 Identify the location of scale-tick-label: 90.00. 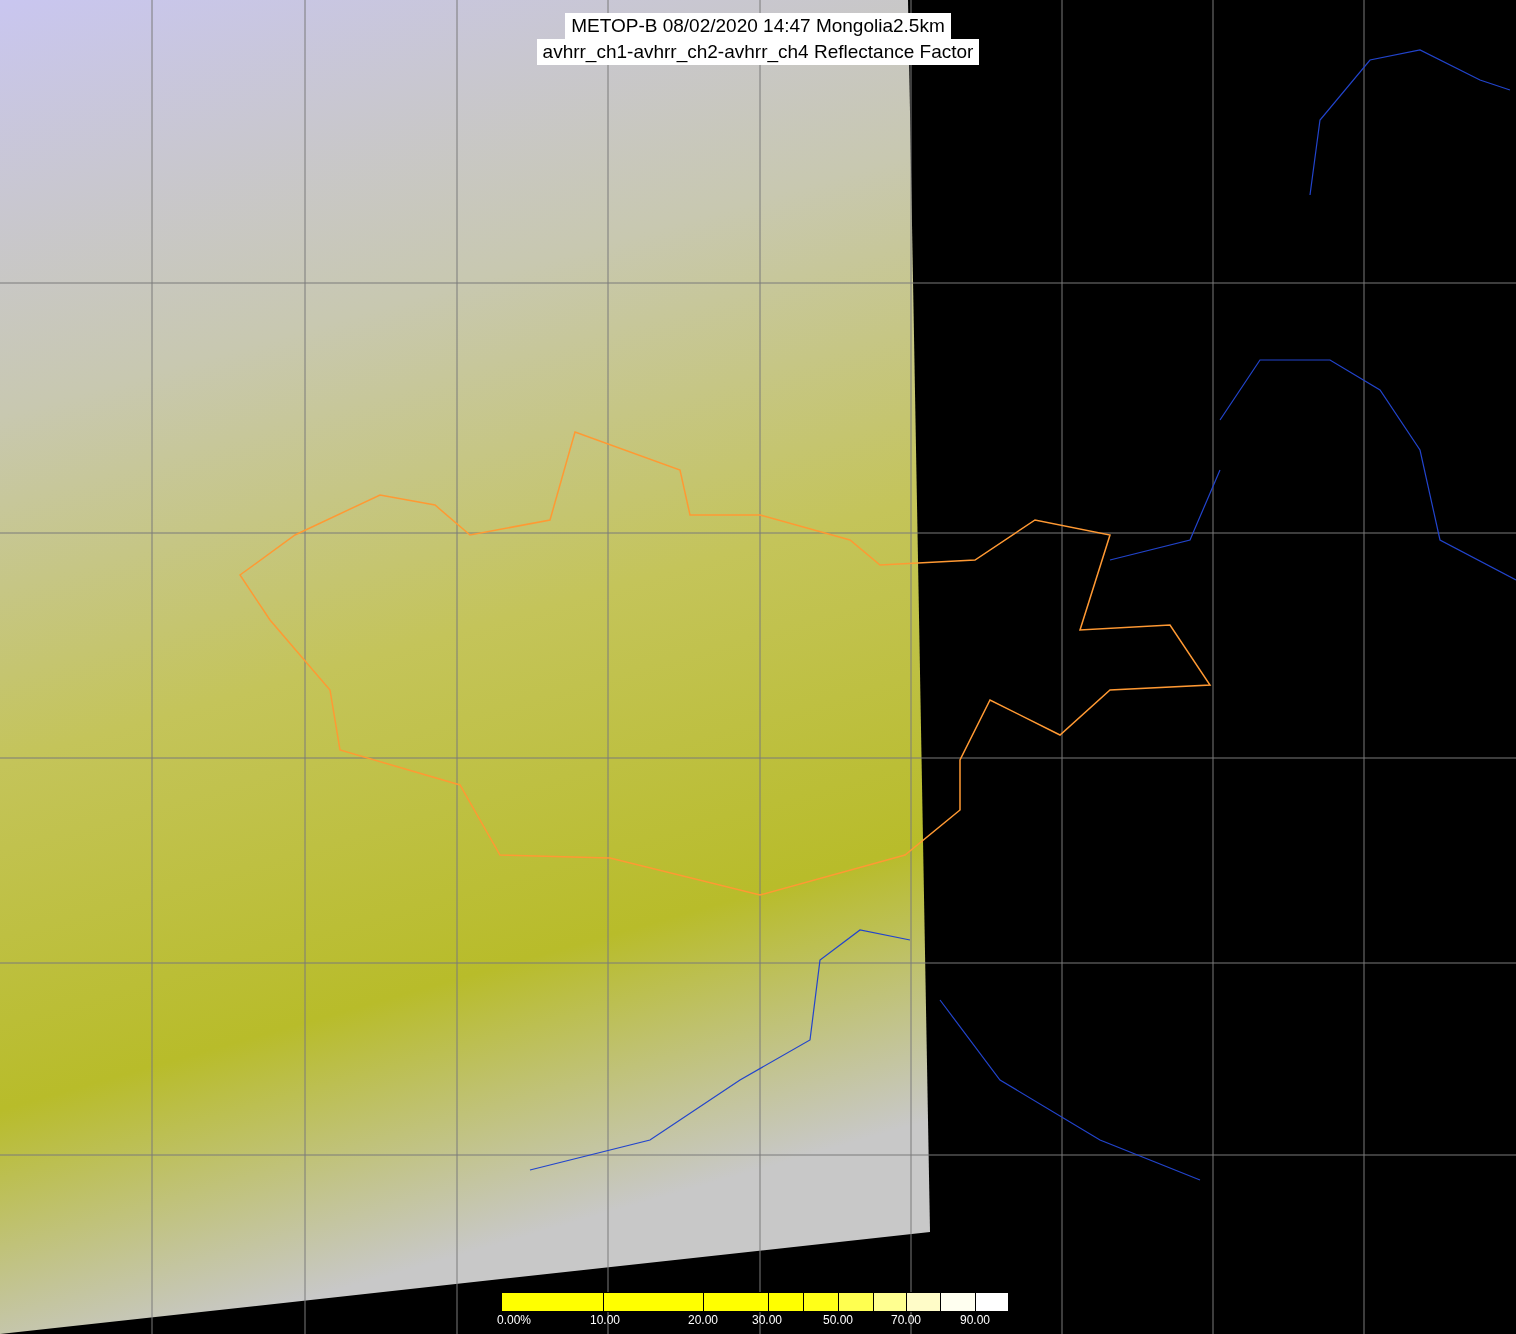
(975, 1320).